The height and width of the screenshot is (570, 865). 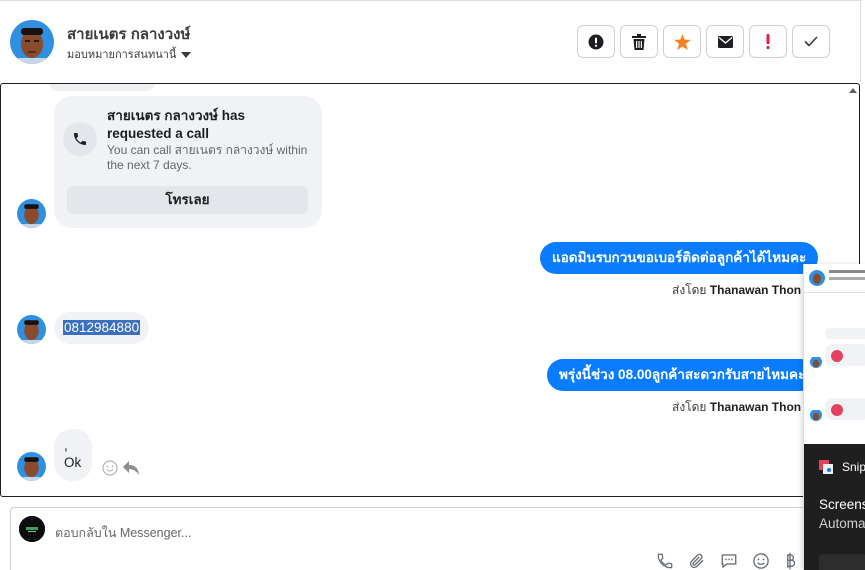 What do you see at coordinates (131, 468) in the screenshot?
I see `reply-icon` at bounding box center [131, 468].